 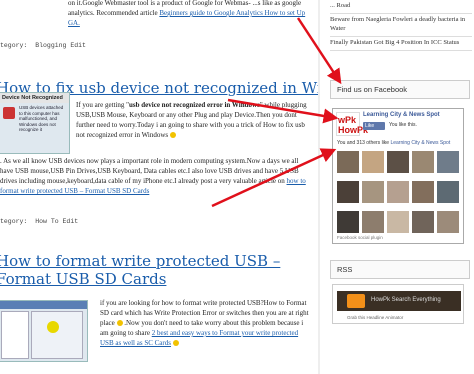 I want to click on post-thumbnail, so click(x=44, y=331).